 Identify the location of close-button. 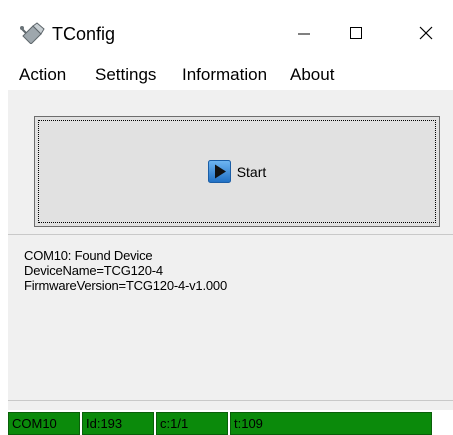
(426, 33).